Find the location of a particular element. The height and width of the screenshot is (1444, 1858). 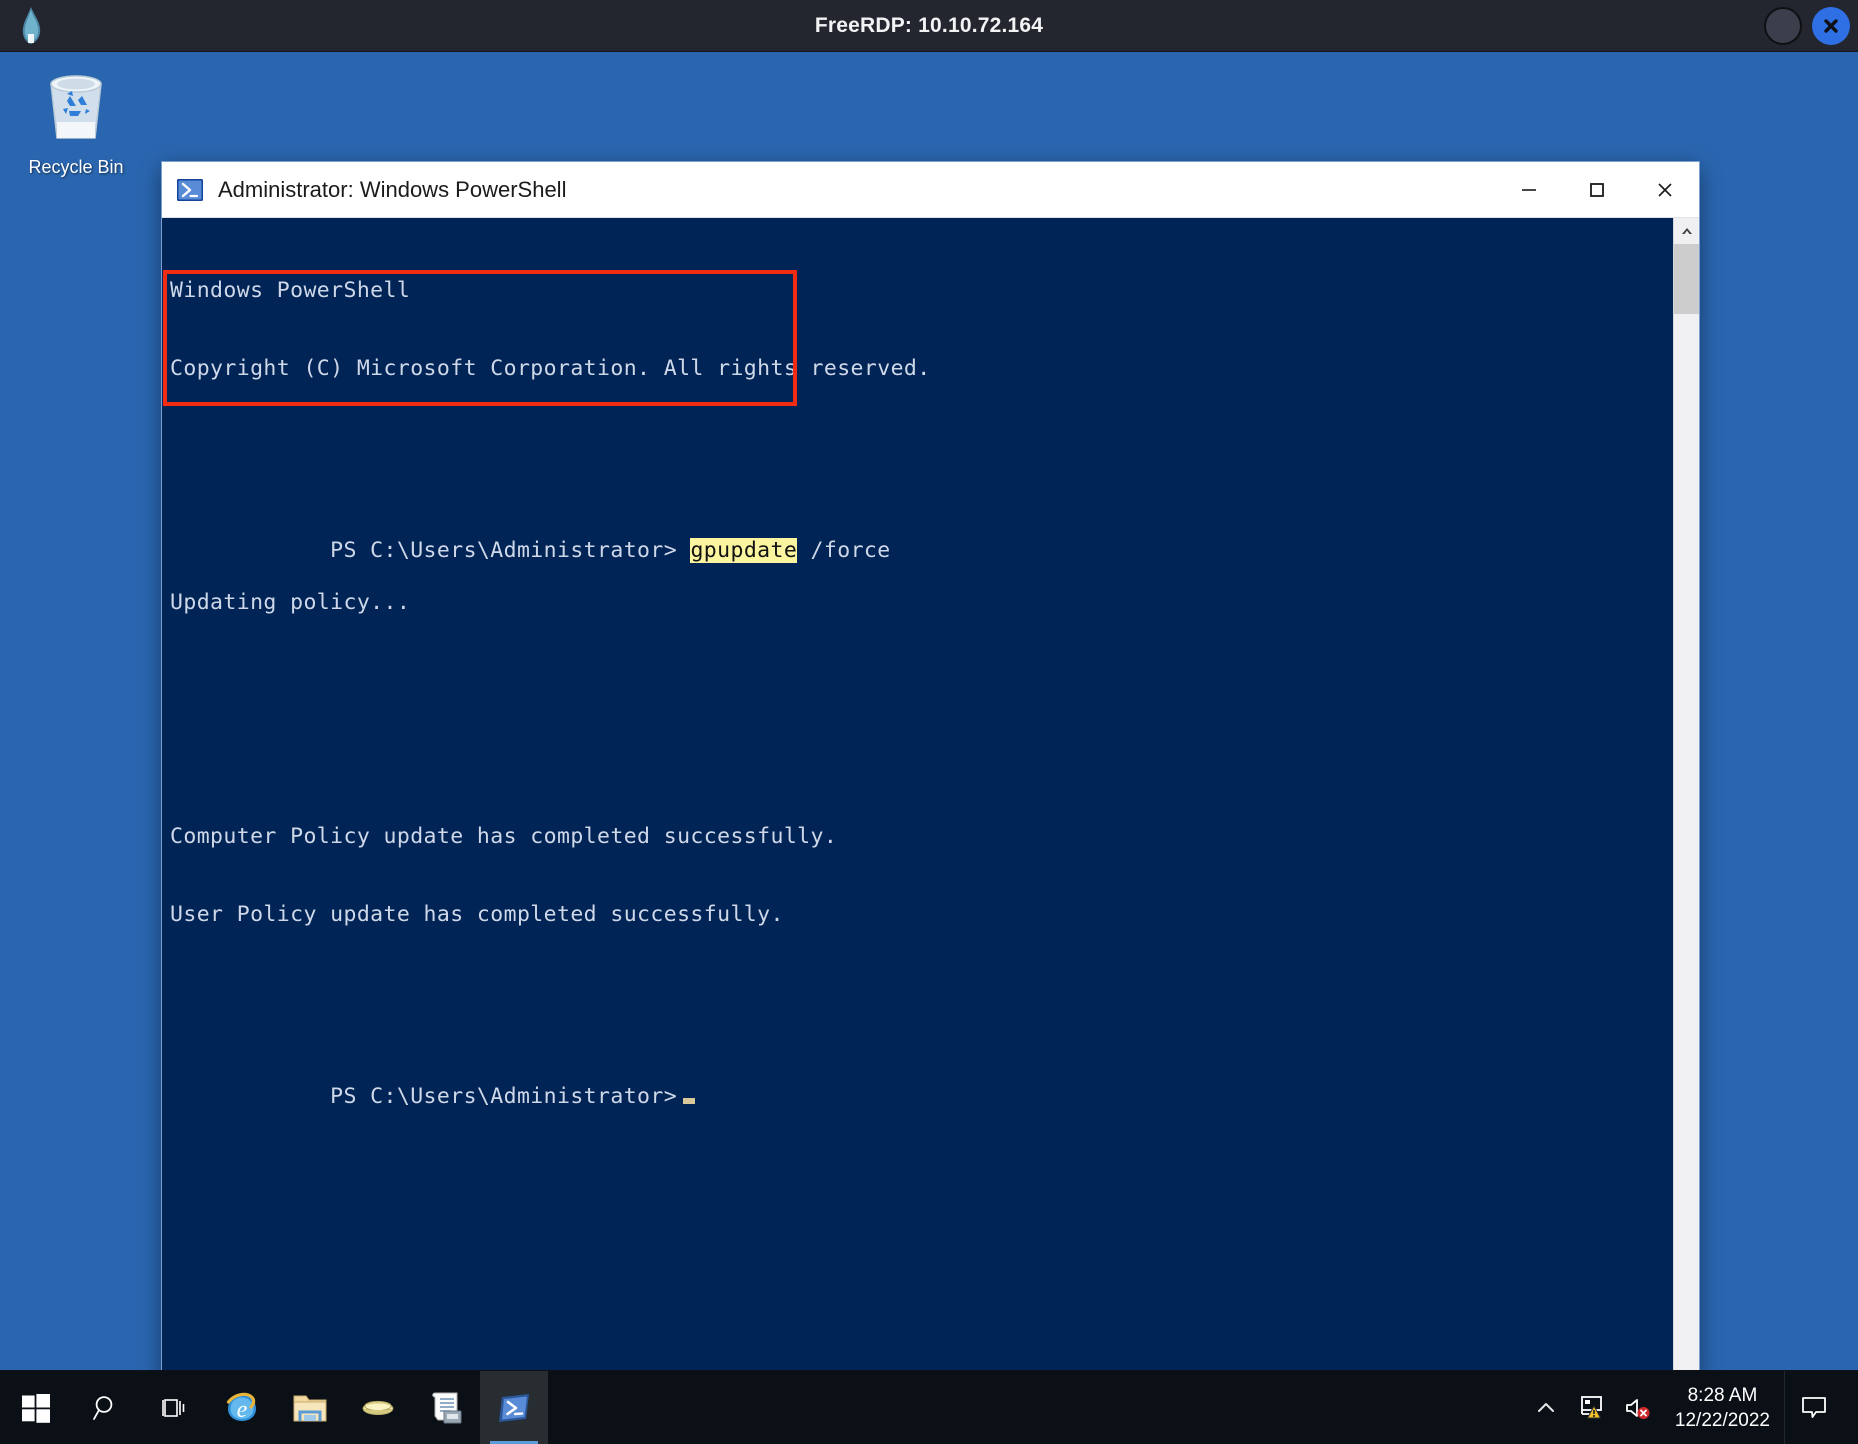

scrollbar-thumb is located at coordinates (1686, 279).